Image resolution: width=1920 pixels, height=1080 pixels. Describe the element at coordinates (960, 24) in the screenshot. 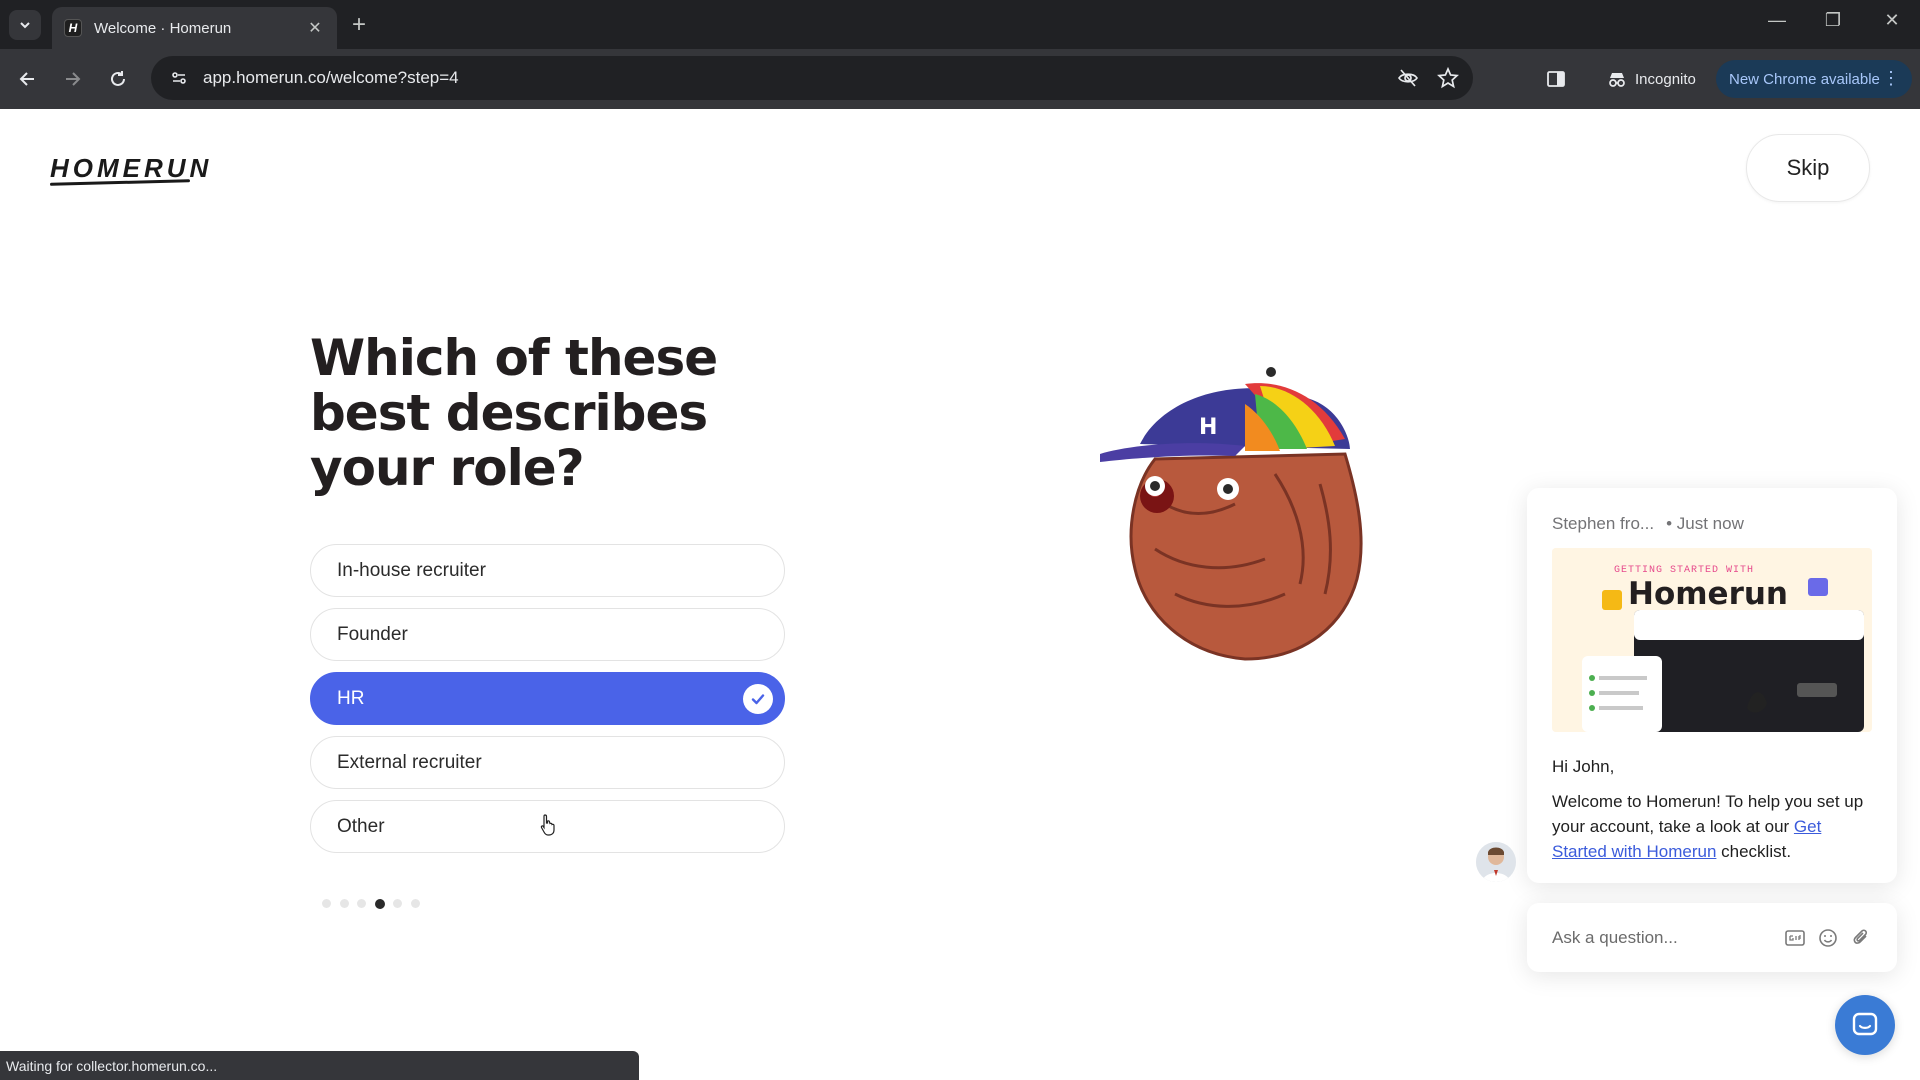

I see `browser-tab-bar: H Welcome · Homerun ✕ + — ❐ ✕` at that location.